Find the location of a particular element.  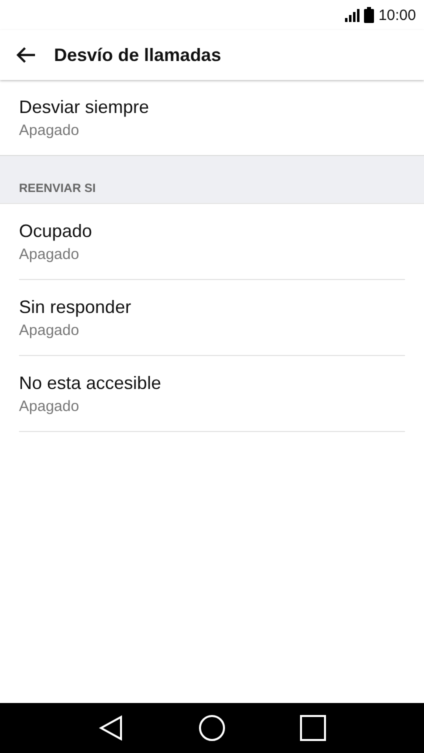

item-title: No esta accesible is located at coordinates (90, 383).